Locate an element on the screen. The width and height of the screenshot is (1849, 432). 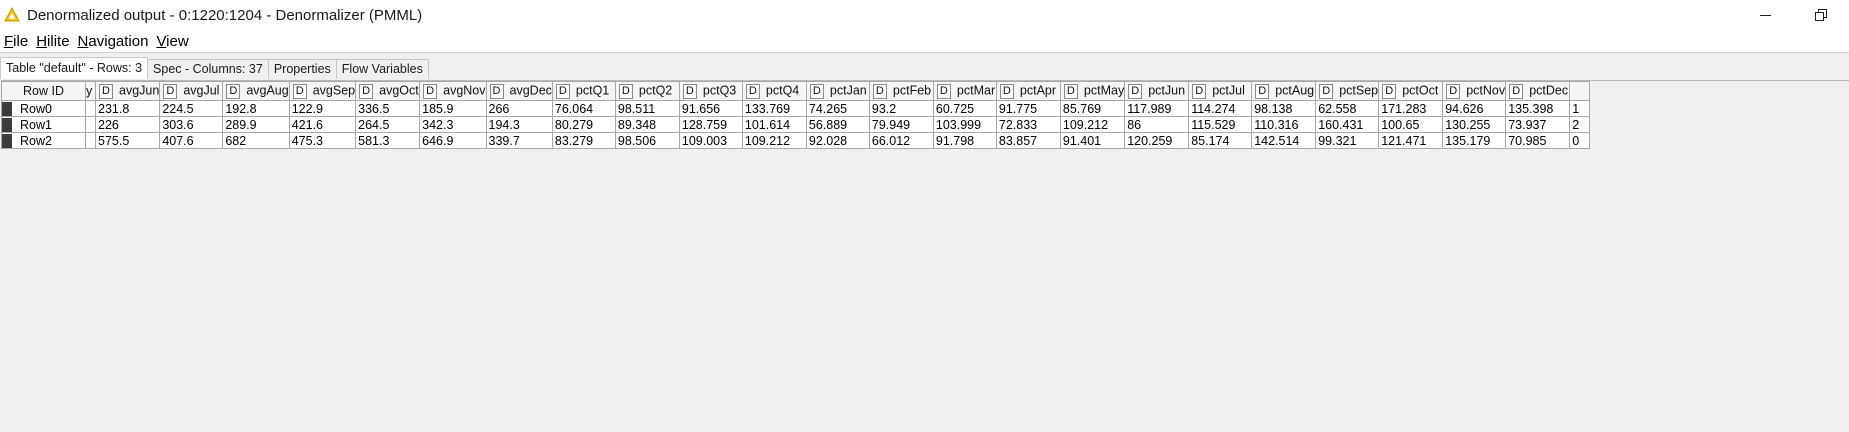
column-header-avgNov: DavgNov is located at coordinates (453, 91).